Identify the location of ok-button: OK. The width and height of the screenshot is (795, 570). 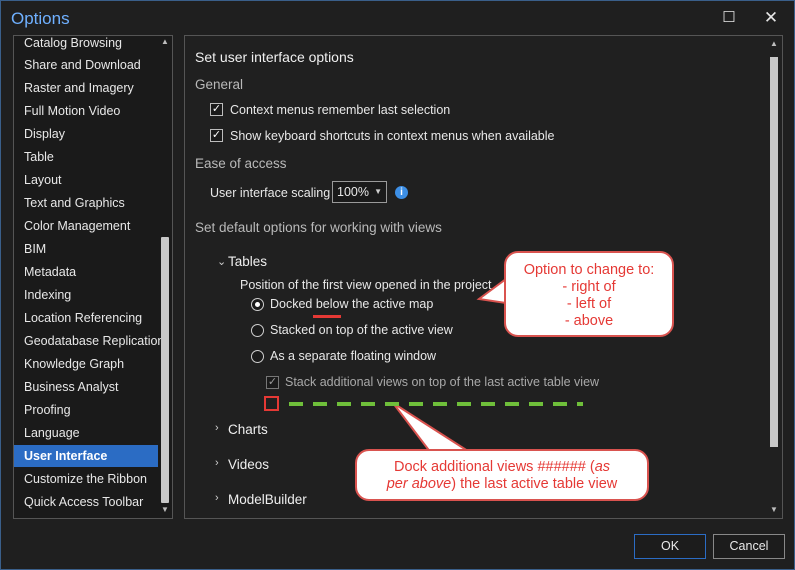
(670, 546).